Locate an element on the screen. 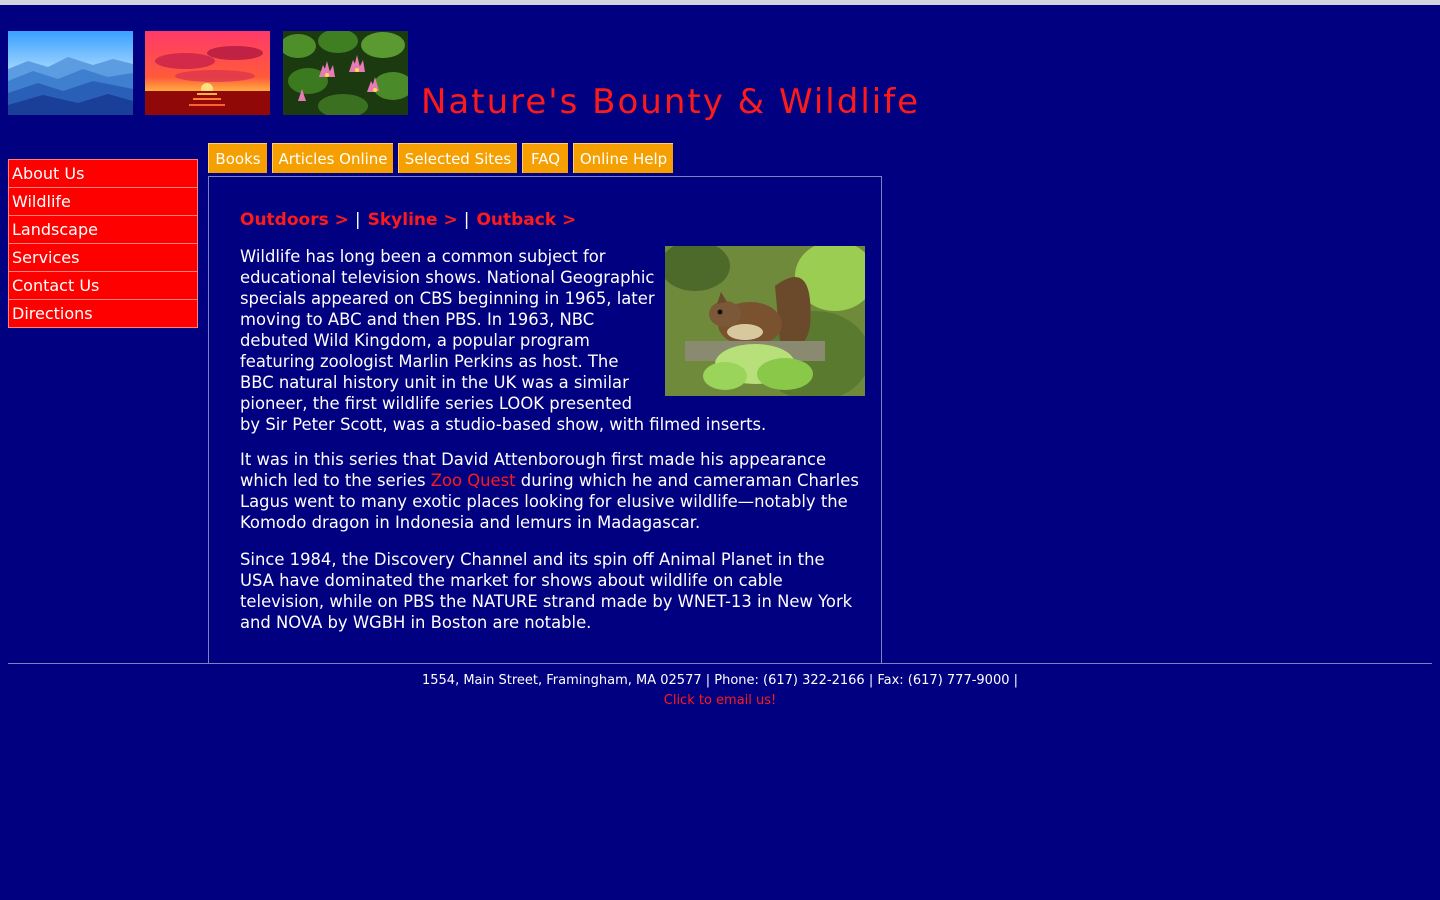  sidebar-item-services: Services is located at coordinates (103, 258).